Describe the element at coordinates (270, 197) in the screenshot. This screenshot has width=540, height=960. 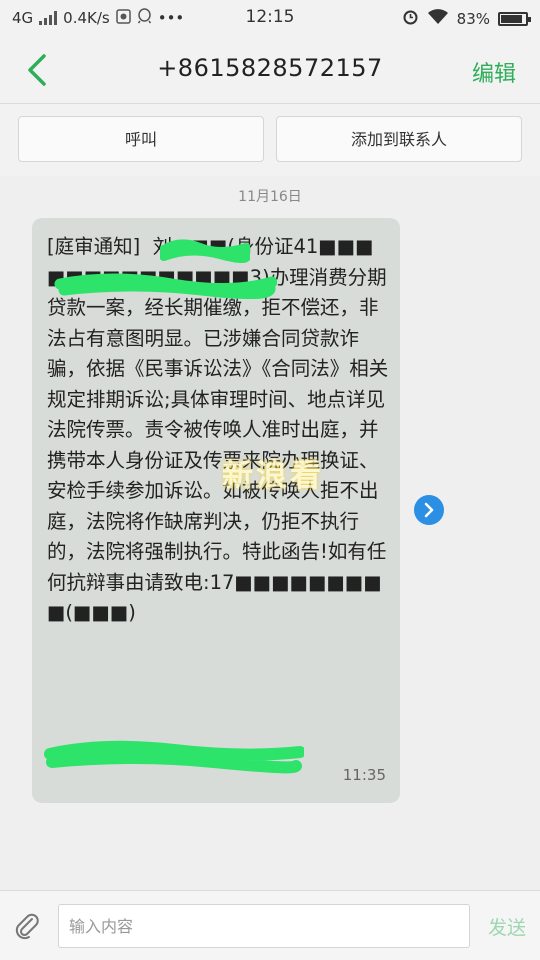
I see `message-date: 11月16日` at that location.